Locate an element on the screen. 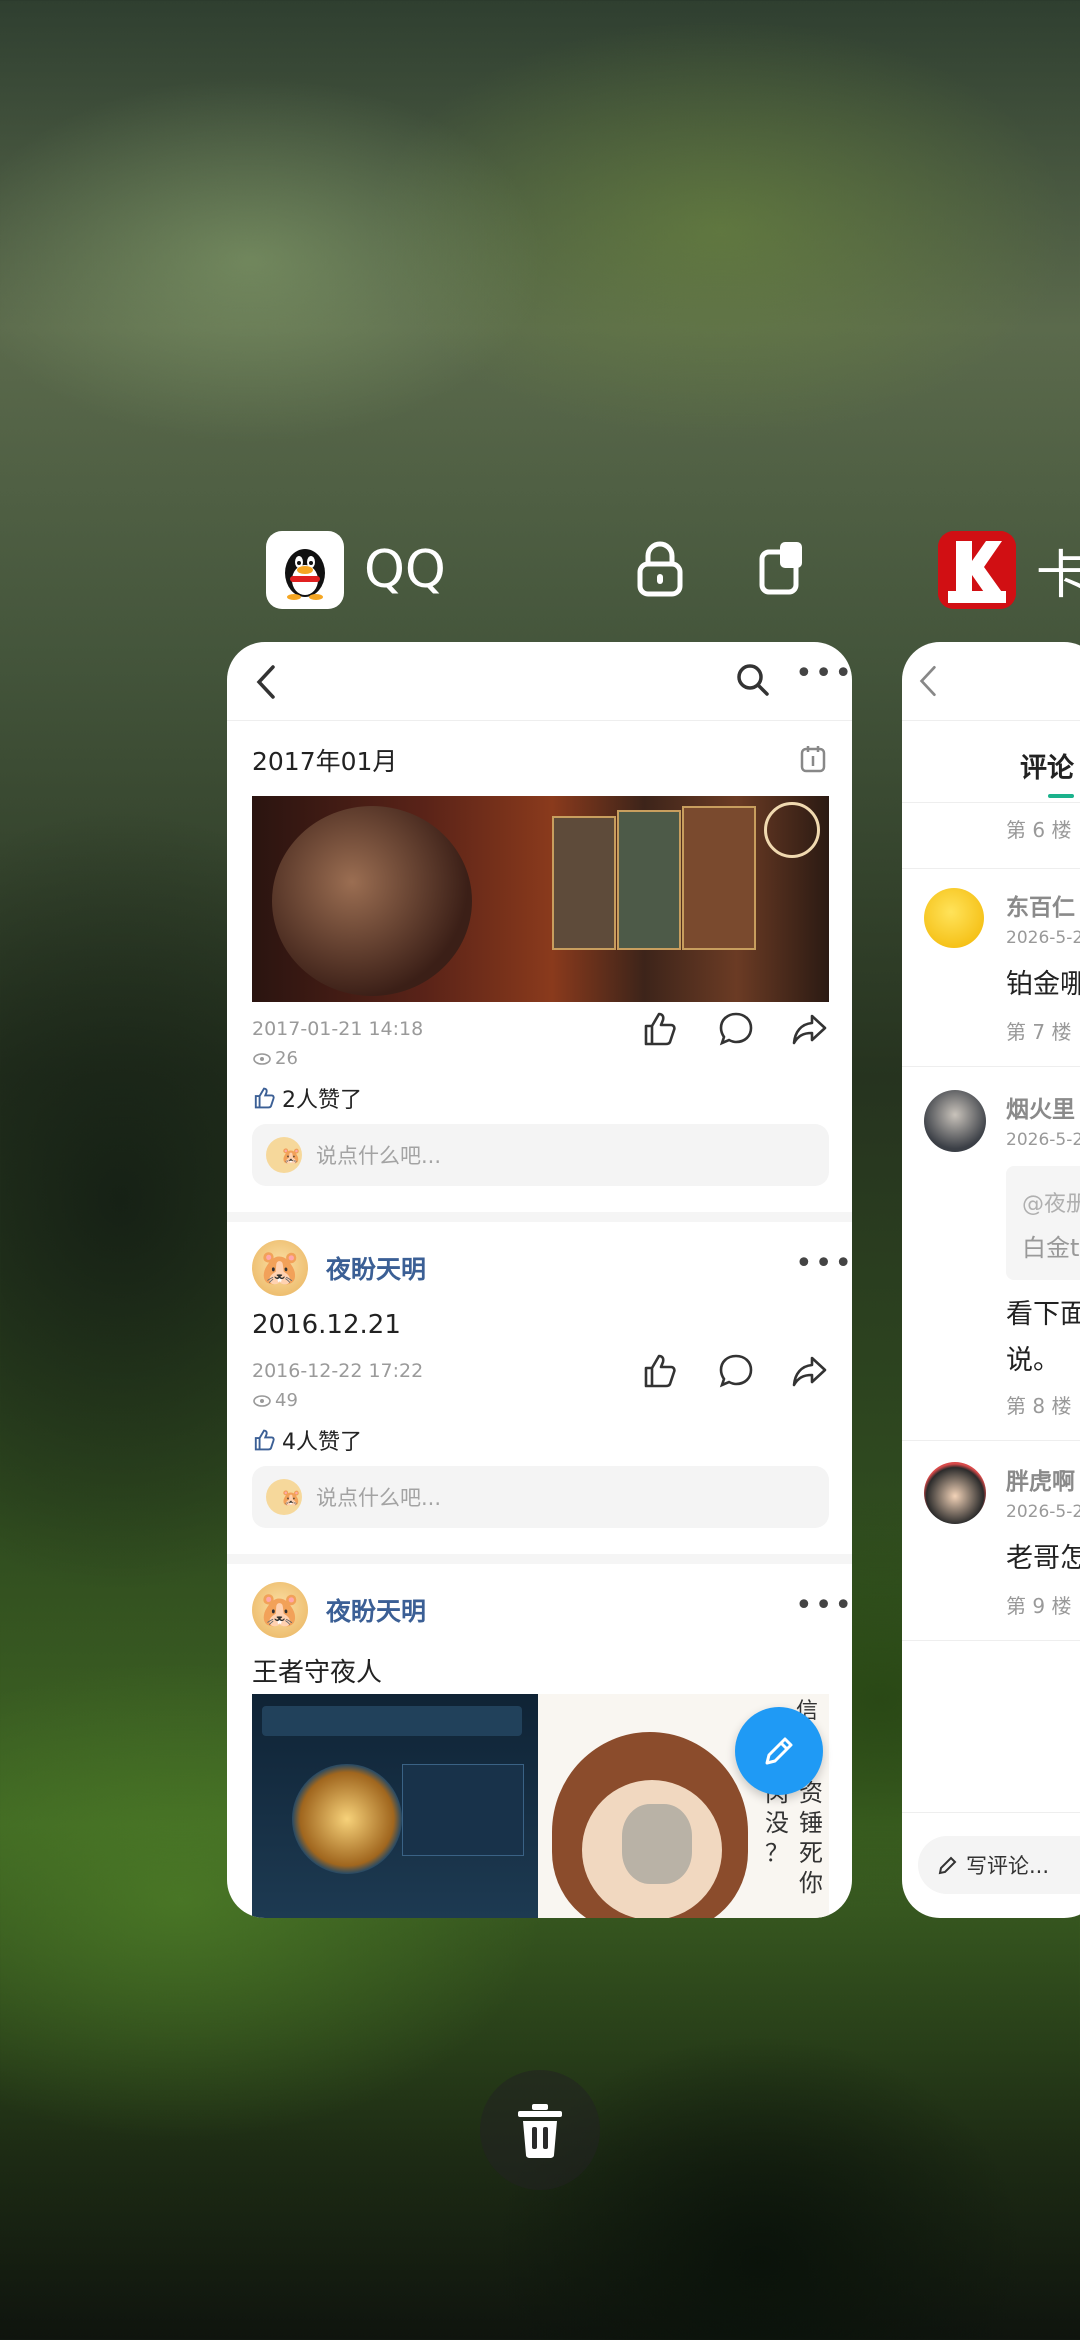  view-count: 26 is located at coordinates (286, 1058).